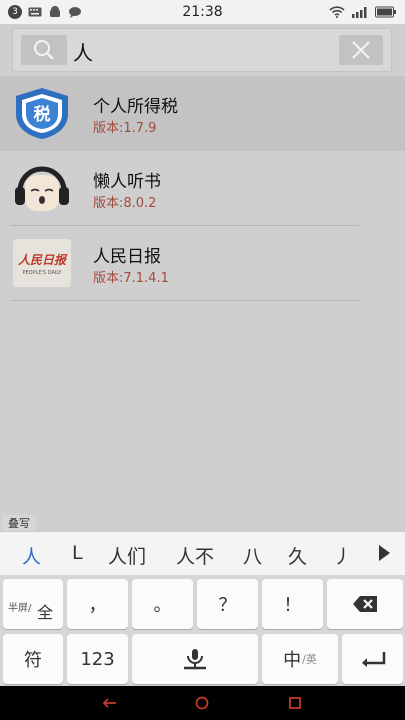 Image resolution: width=405 pixels, height=720 pixels. I want to click on backspace-icon, so click(365, 604).